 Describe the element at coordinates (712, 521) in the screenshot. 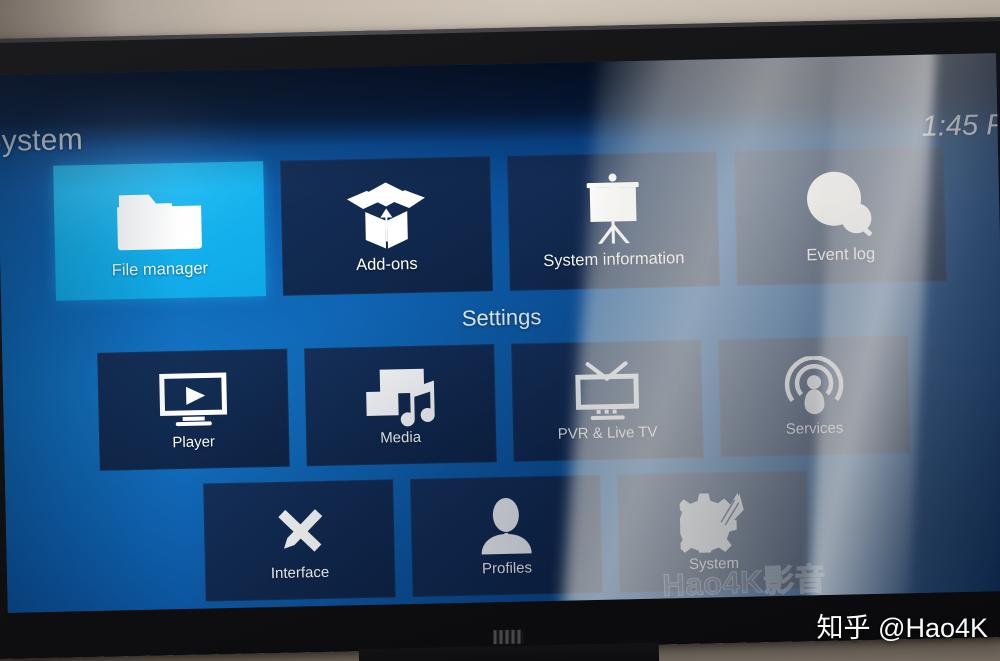

I see `gear-screwdriver-icon` at that location.